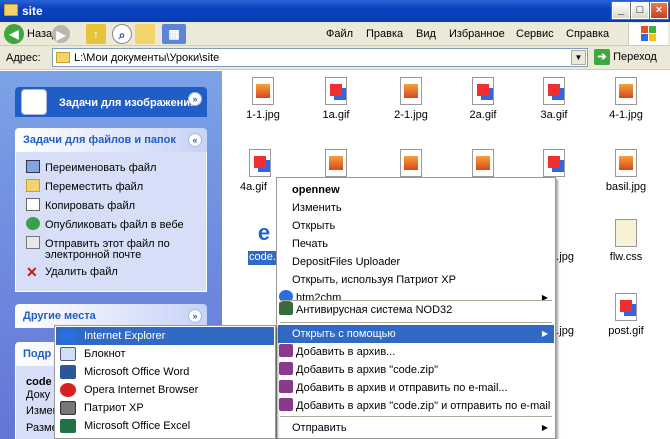  Describe the element at coordinates (416, 244) in the screenshot. I see `menu-item-print: Печать` at that location.